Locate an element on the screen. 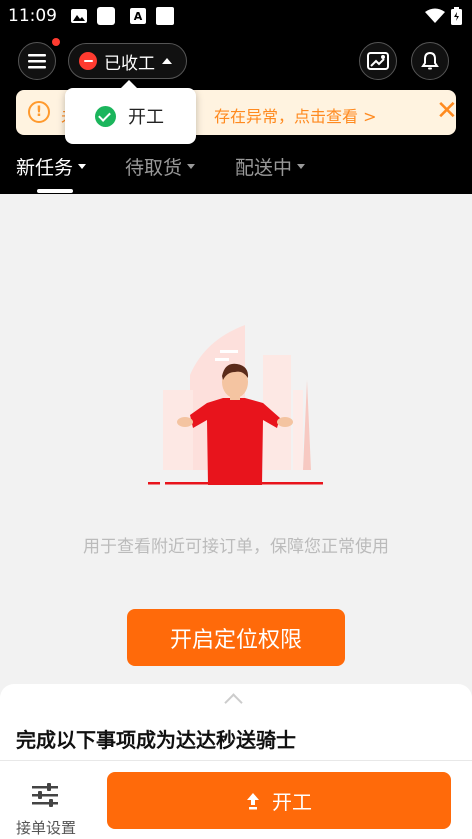  order-settings-button: 接单设置 is located at coordinates (45, 804).